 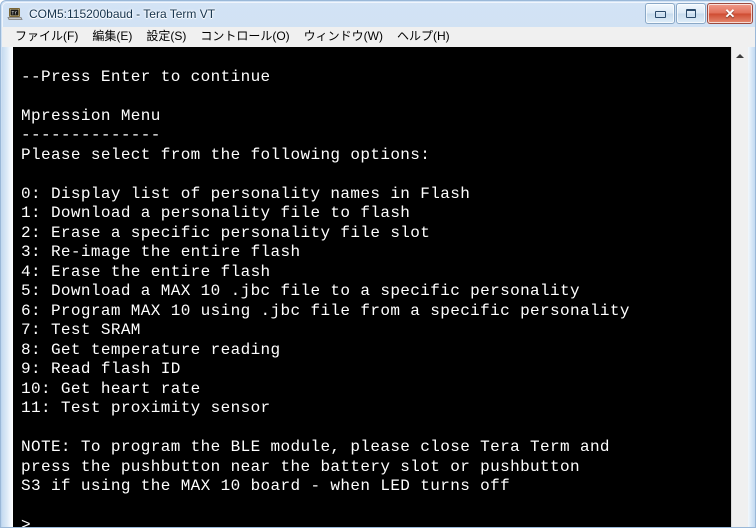 What do you see at coordinates (423, 37) in the screenshot?
I see `menu-help: ヘルプ(H)` at bounding box center [423, 37].